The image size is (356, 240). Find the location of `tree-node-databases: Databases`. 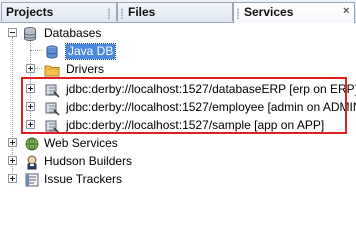

tree-node-databases: Databases is located at coordinates (178, 34).